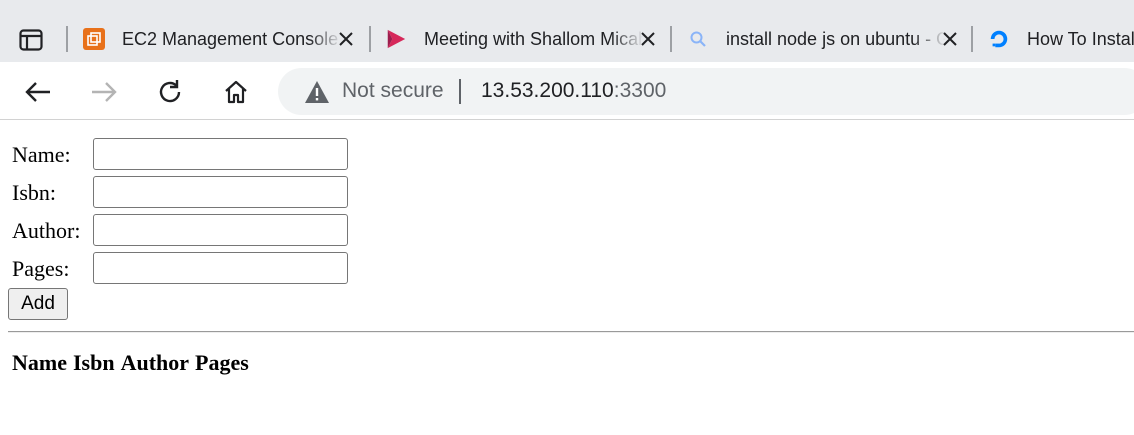  What do you see at coordinates (31, 40) in the screenshot?
I see `sidebar-toggle-icon` at bounding box center [31, 40].